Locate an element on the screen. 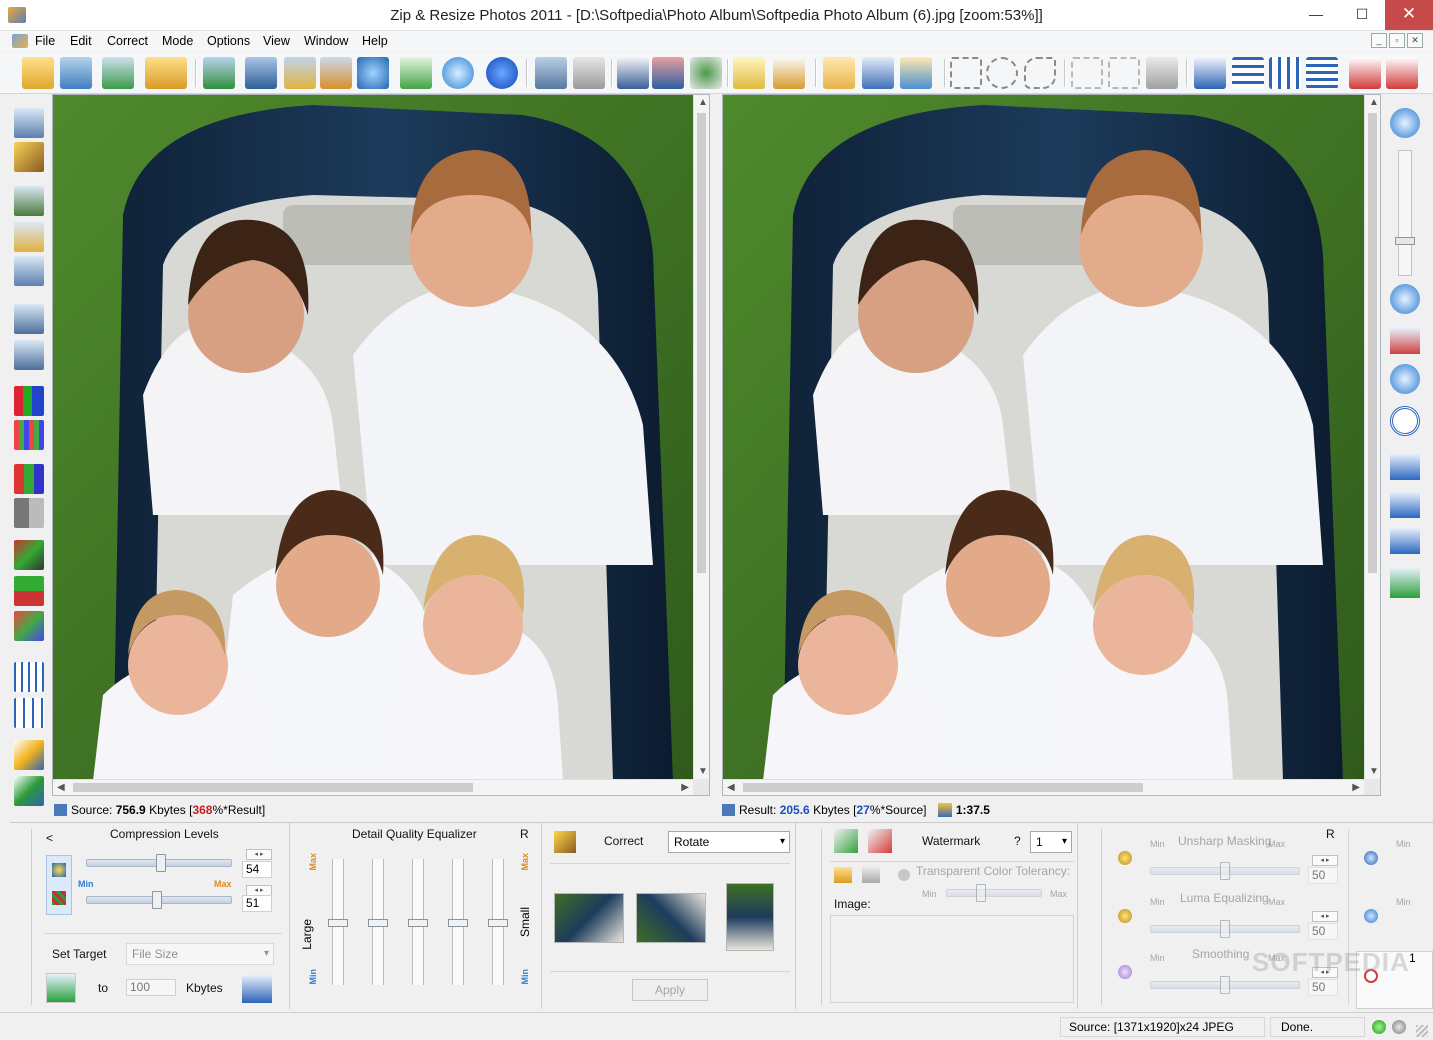 The height and width of the screenshot is (1040, 1433). color-picker-dot is located at coordinates (904, 875).